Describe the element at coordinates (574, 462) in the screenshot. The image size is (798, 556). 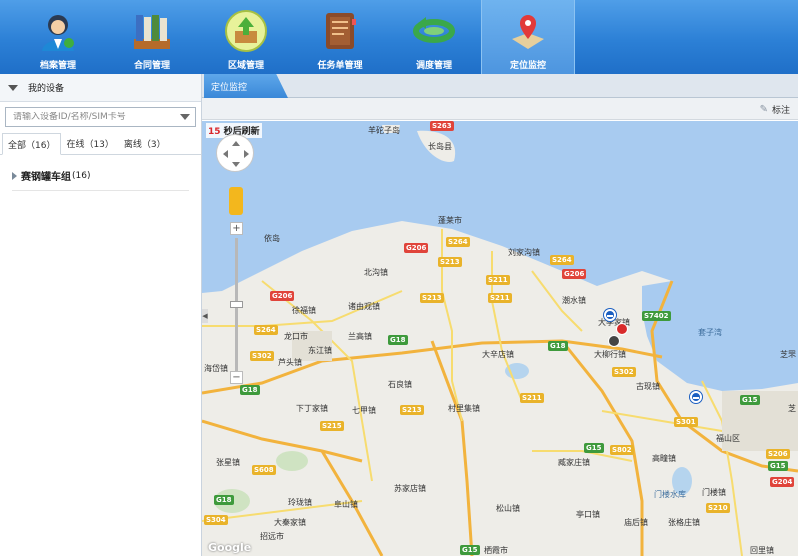
I see `place-label: 臧家庄镇` at that location.